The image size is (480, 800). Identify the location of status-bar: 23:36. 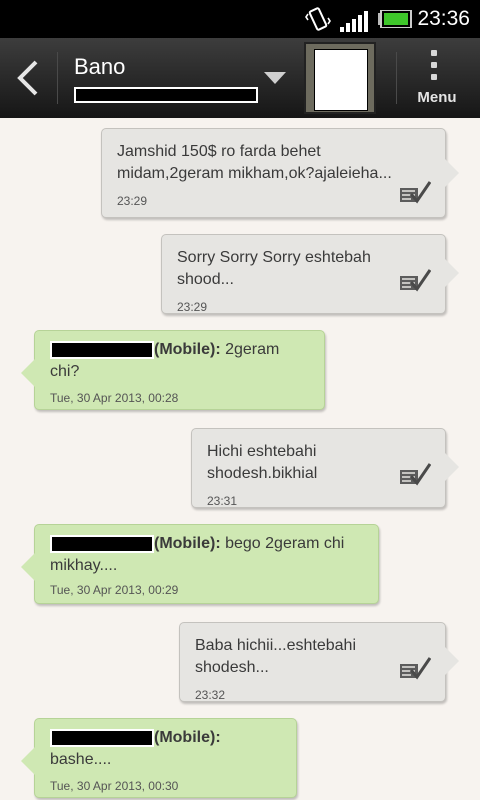
(240, 19).